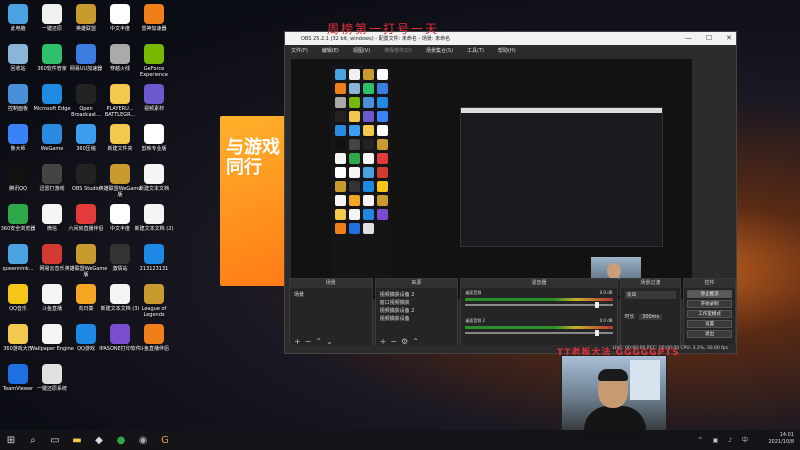  I want to click on scene-item: 场景, so click(331, 295).